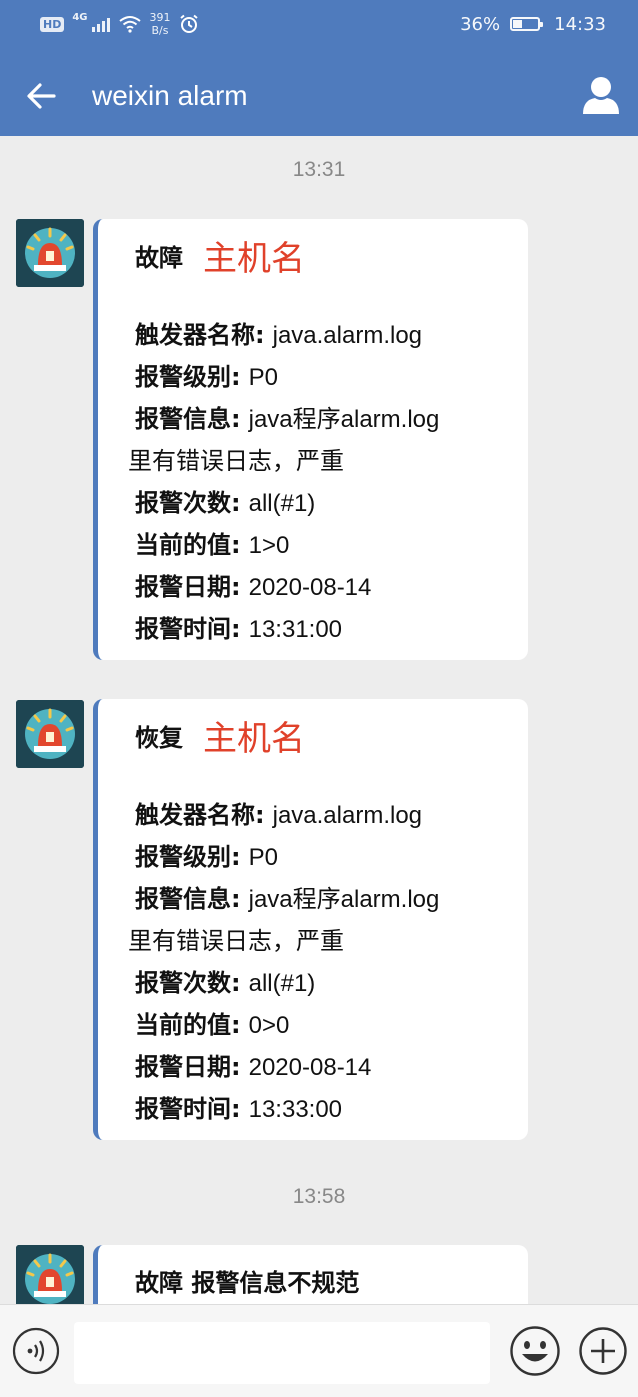 This screenshot has width=638, height=1397. What do you see at coordinates (170, 95) in the screenshot?
I see `page-title: weixin alarm` at bounding box center [170, 95].